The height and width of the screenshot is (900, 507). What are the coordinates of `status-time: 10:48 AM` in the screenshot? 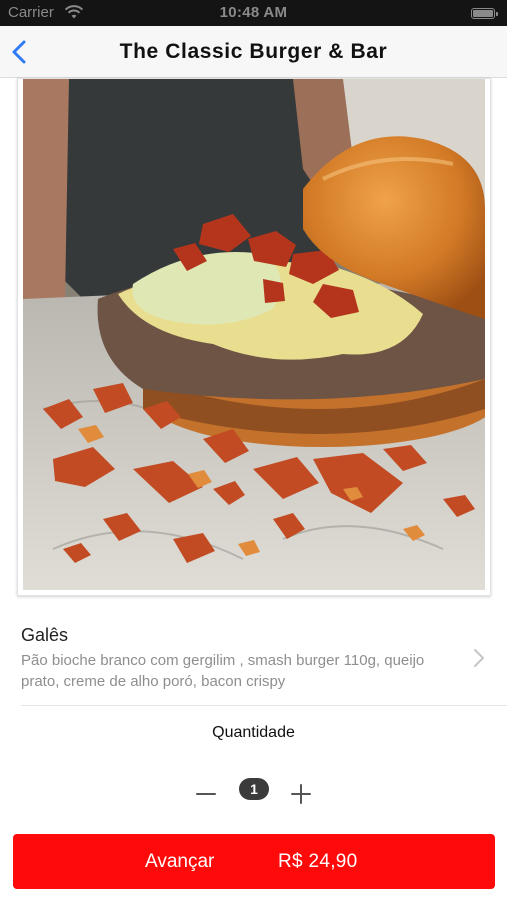 It's located at (253, 12).